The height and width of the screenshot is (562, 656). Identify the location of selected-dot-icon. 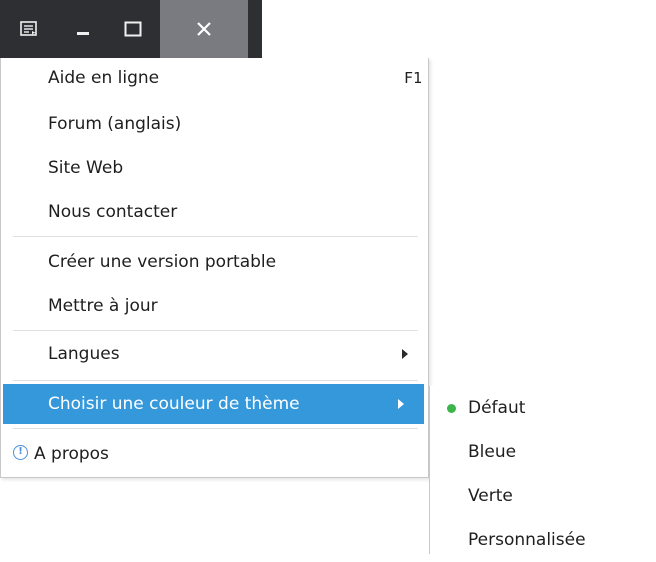
(451, 408).